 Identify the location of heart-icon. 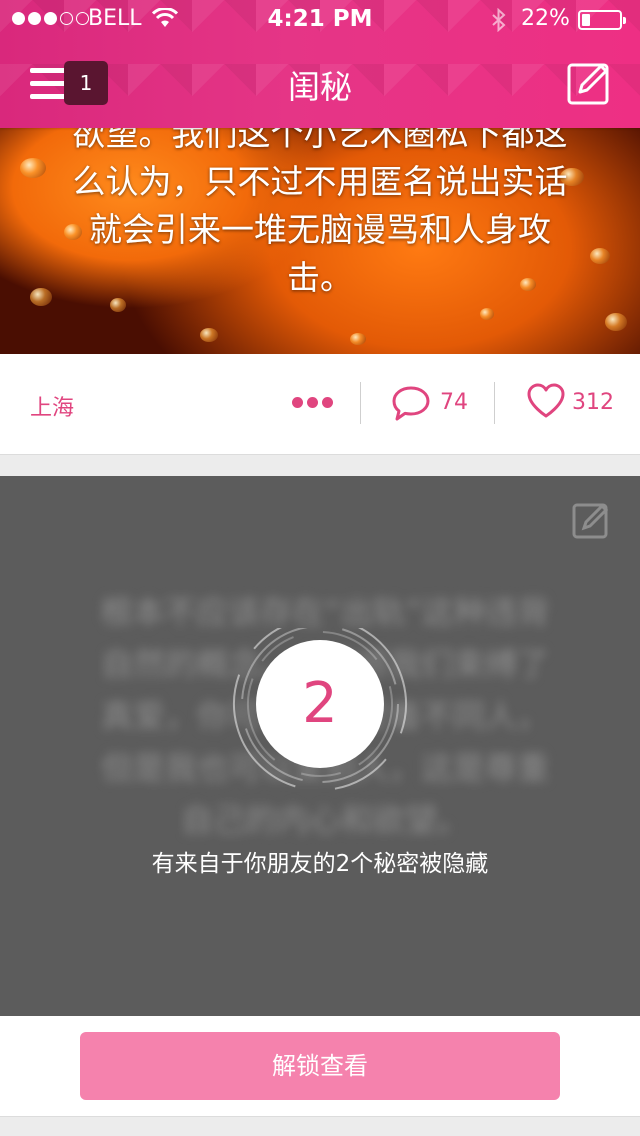
(546, 401).